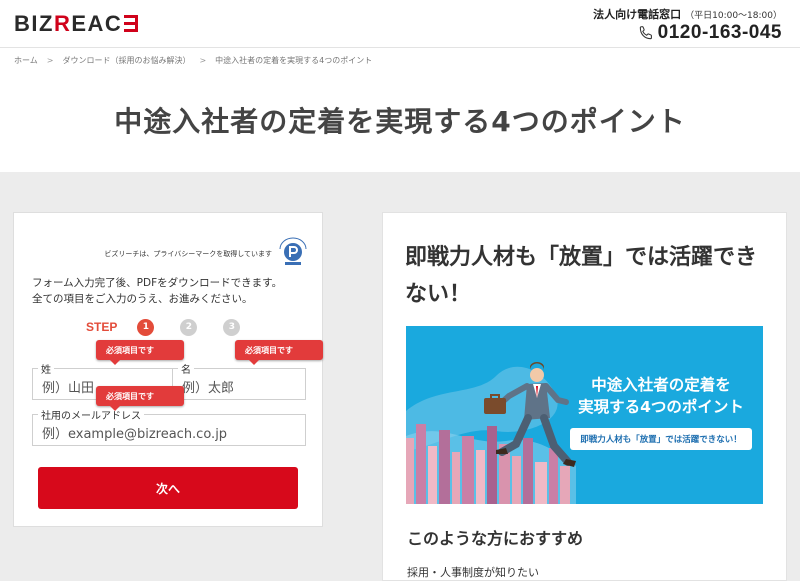 This screenshot has height=581, width=800. I want to click on email-field: 社用のメールアドレス 例）example@bizreach.co.jp, so click(169, 426).